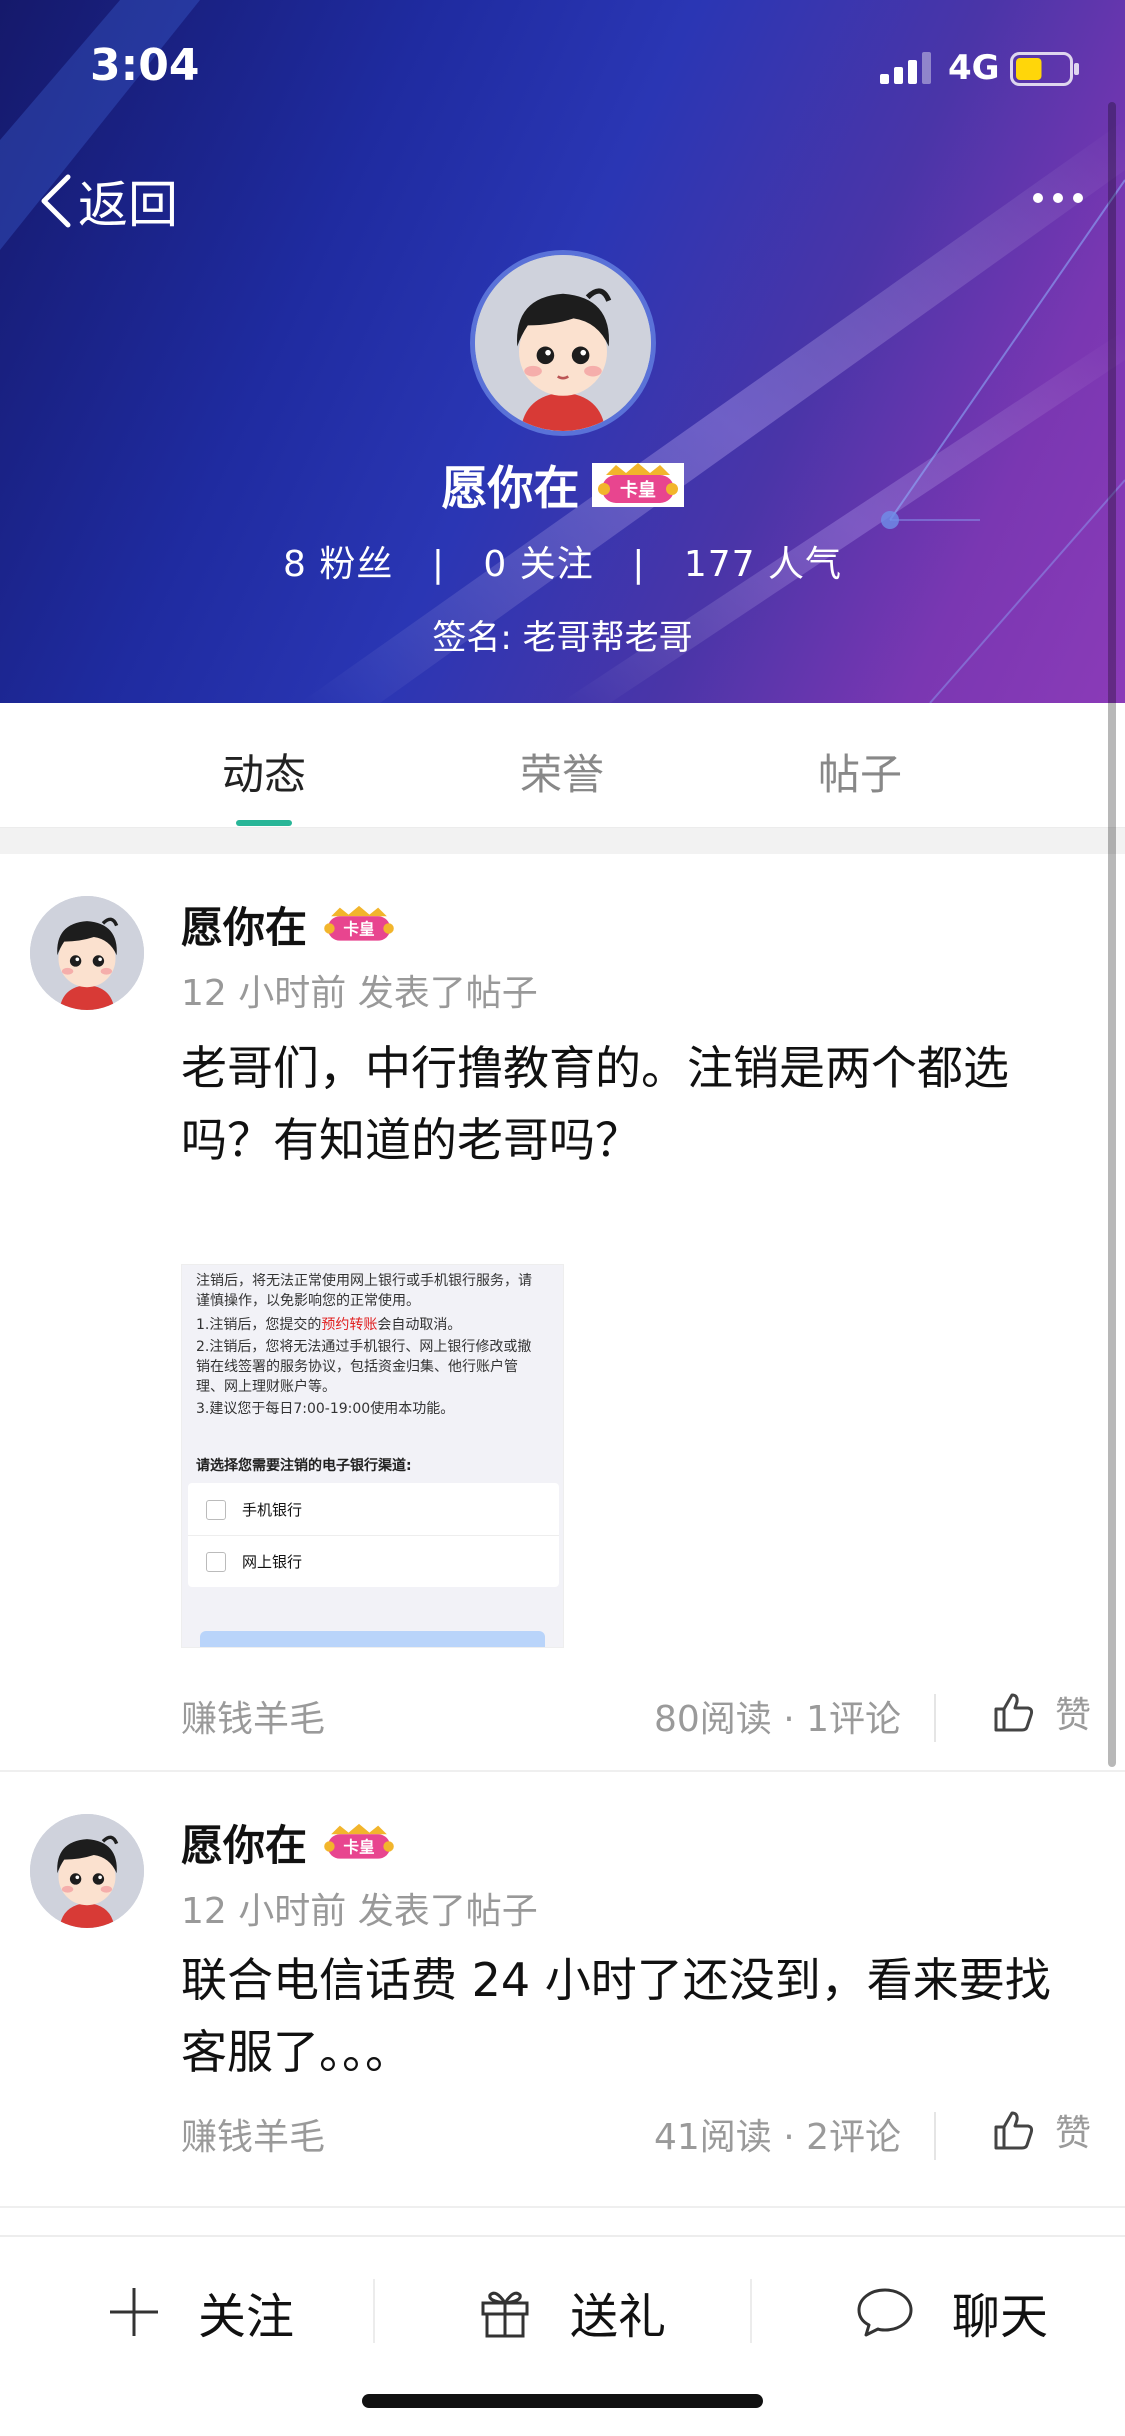 The image size is (1125, 2436). I want to click on post-footer: 赚钱羊毛 80阅读 · 1评论 赞, so click(636, 1714).